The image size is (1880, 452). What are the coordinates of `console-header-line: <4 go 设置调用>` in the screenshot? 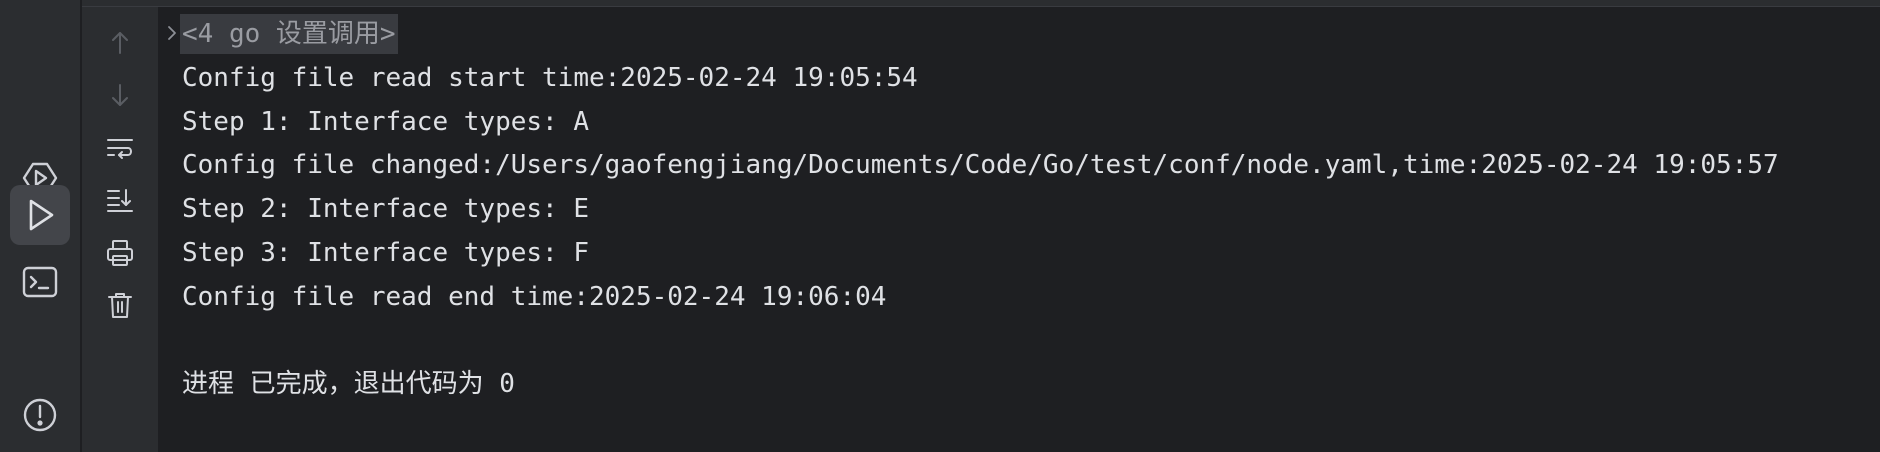 It's located at (289, 34).